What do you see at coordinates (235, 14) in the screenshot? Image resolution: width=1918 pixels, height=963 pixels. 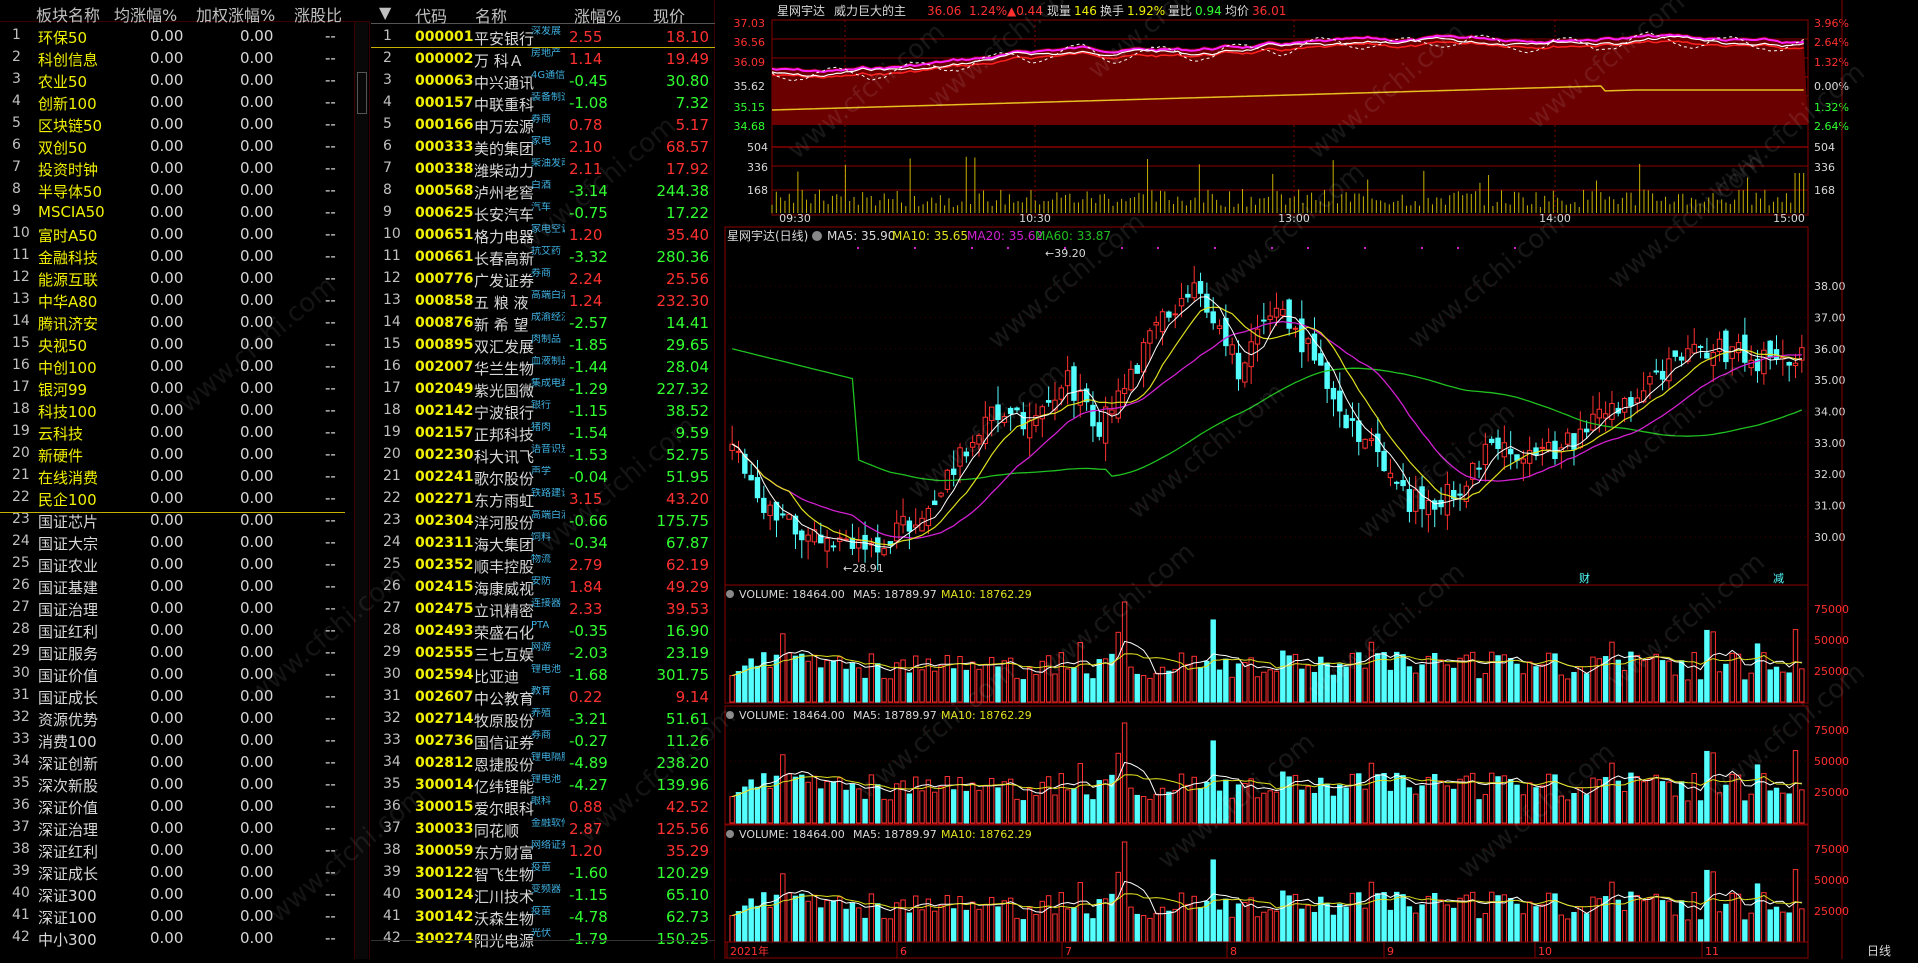 I see `col-header-weighted-change: 加权涨幅%` at bounding box center [235, 14].